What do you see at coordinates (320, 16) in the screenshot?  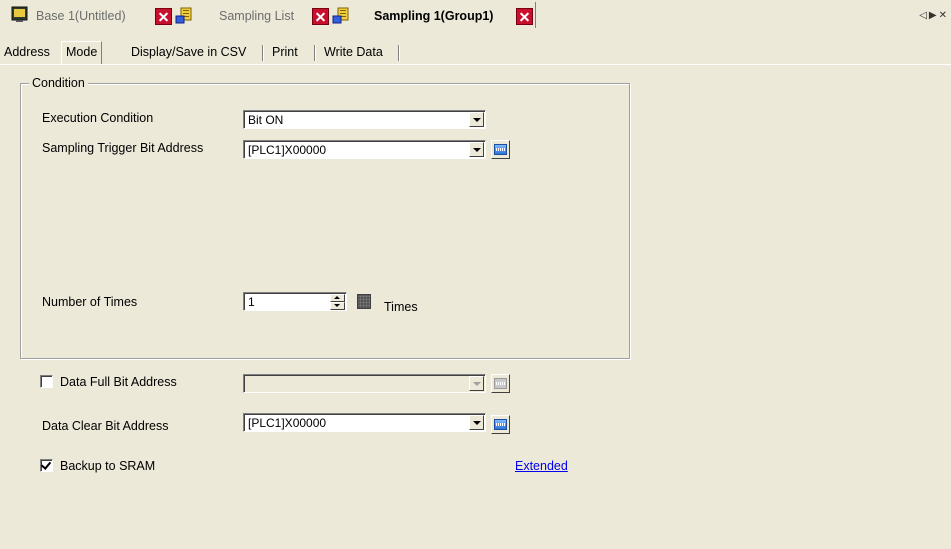 I see `close-tab-sampling-list-icon` at bounding box center [320, 16].